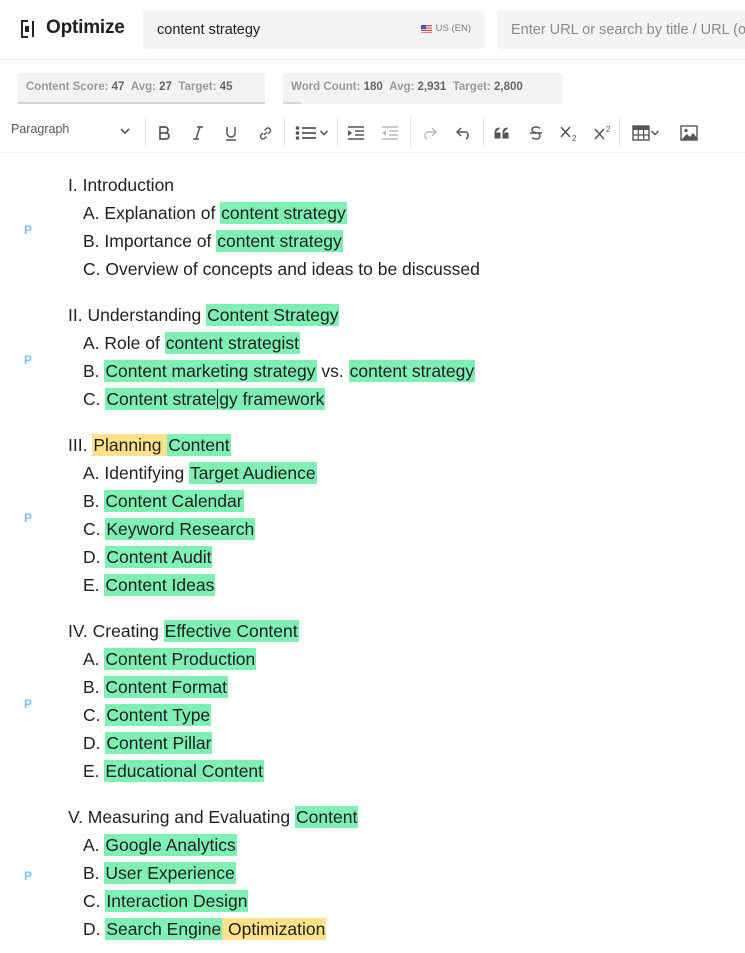 Image resolution: width=745 pixels, height=953 pixels. Describe the element at coordinates (149, 447) in the screenshot. I see `outline-heading: III. Planning Content` at that location.